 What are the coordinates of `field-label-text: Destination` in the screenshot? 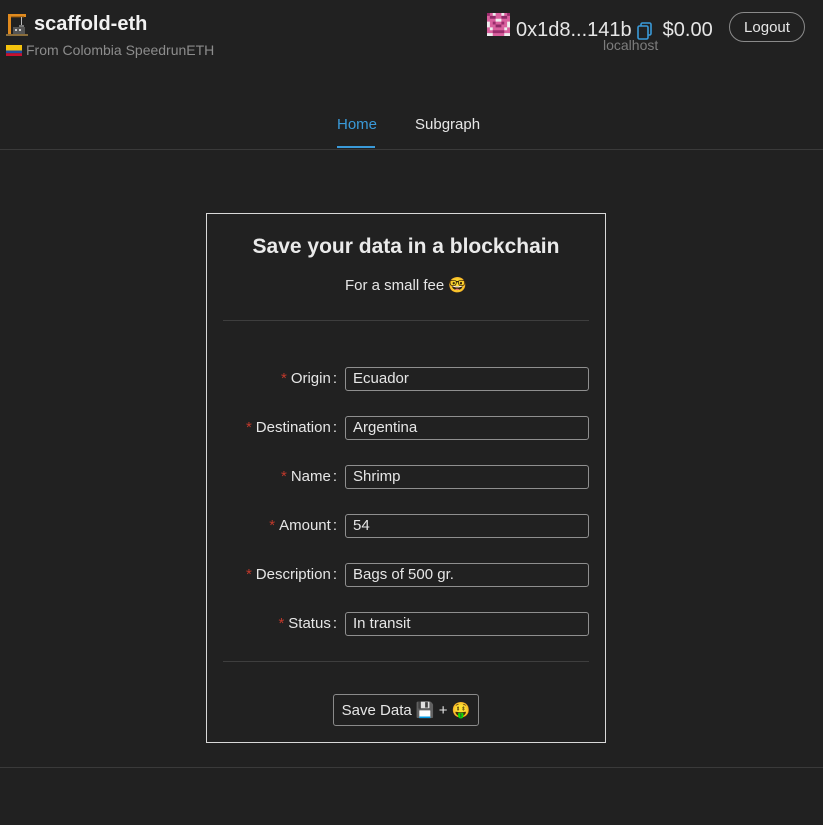 It's located at (293, 427).